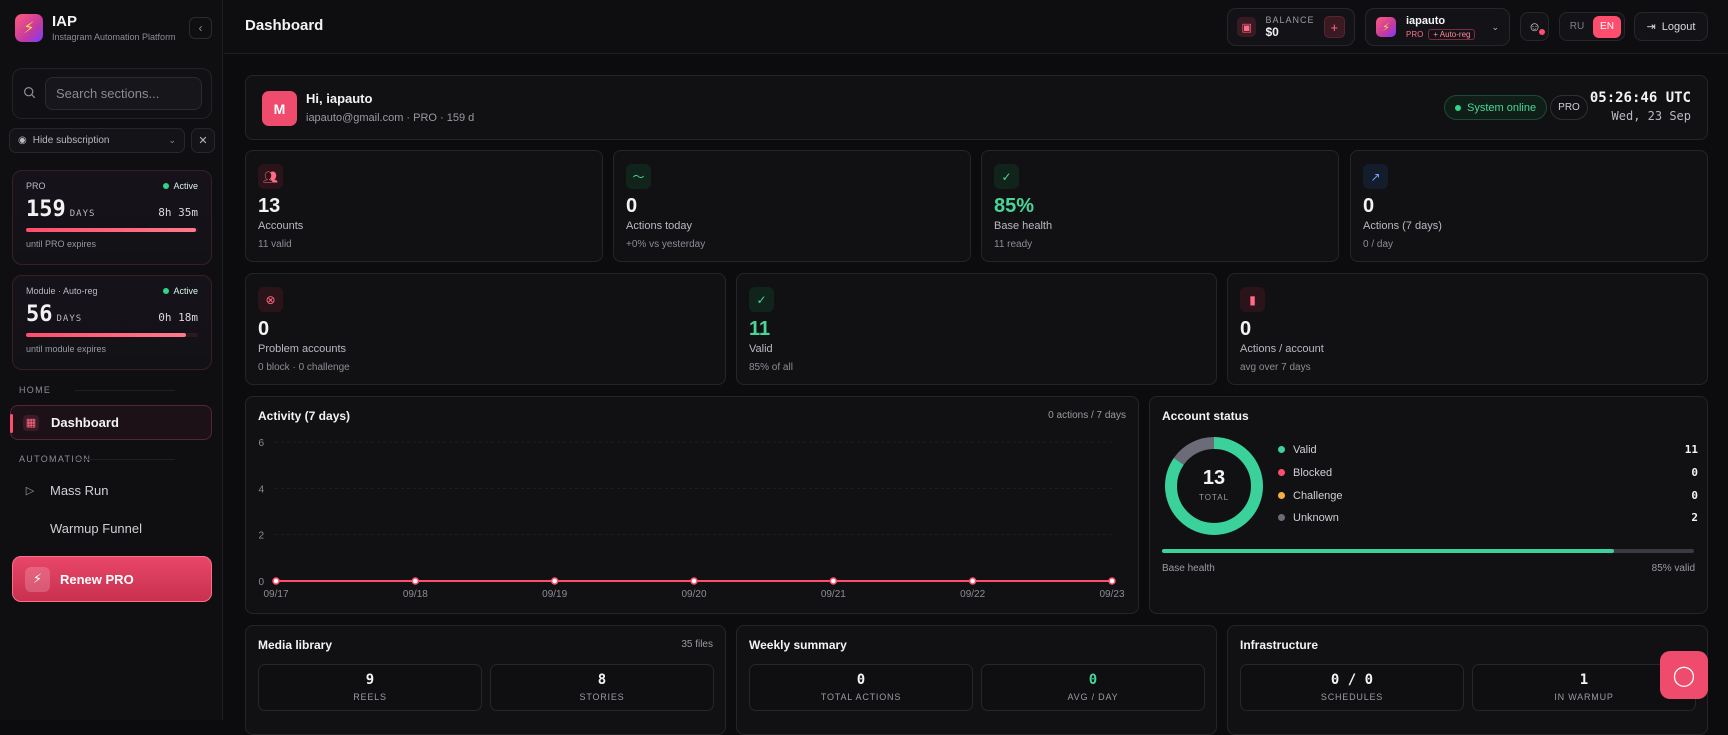  Describe the element at coordinates (659, 226) in the screenshot. I see `stat-label: Actions today` at that location.